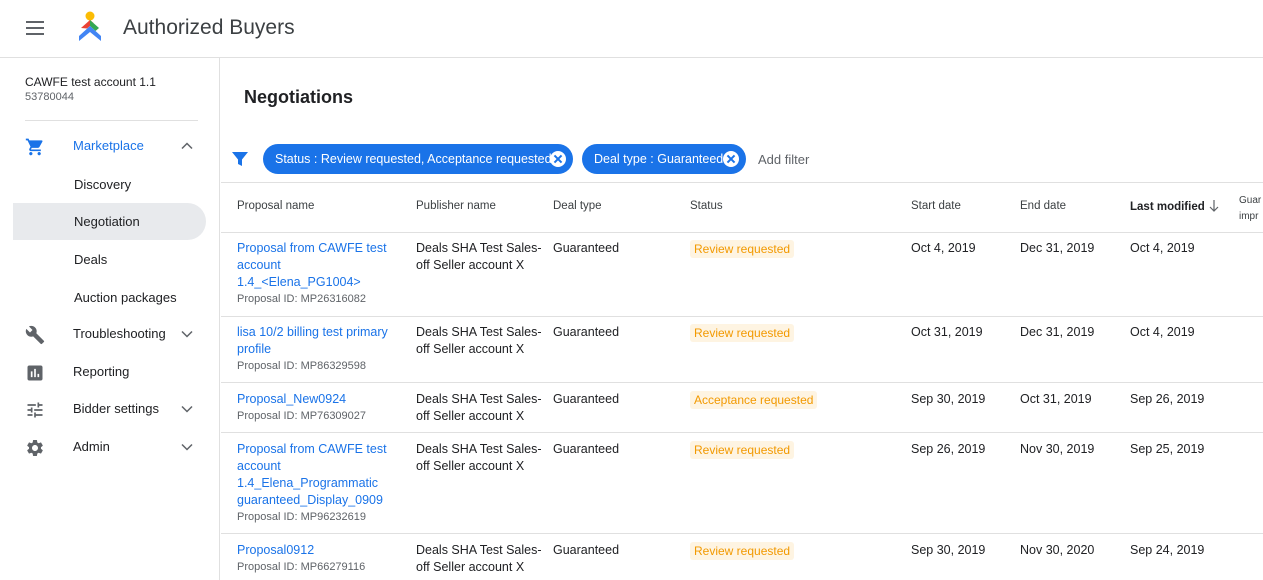 The image size is (1263, 580). Describe the element at coordinates (107, 221) in the screenshot. I see `sidebar-item-label: Negotiation` at that location.